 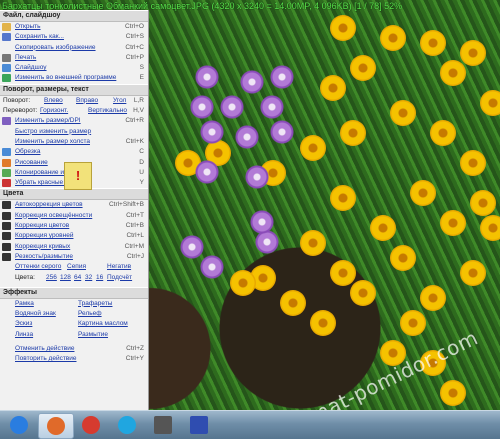 What do you see at coordinates (78, 176) in the screenshot?
I see `warning-badge-icon: !` at bounding box center [78, 176].